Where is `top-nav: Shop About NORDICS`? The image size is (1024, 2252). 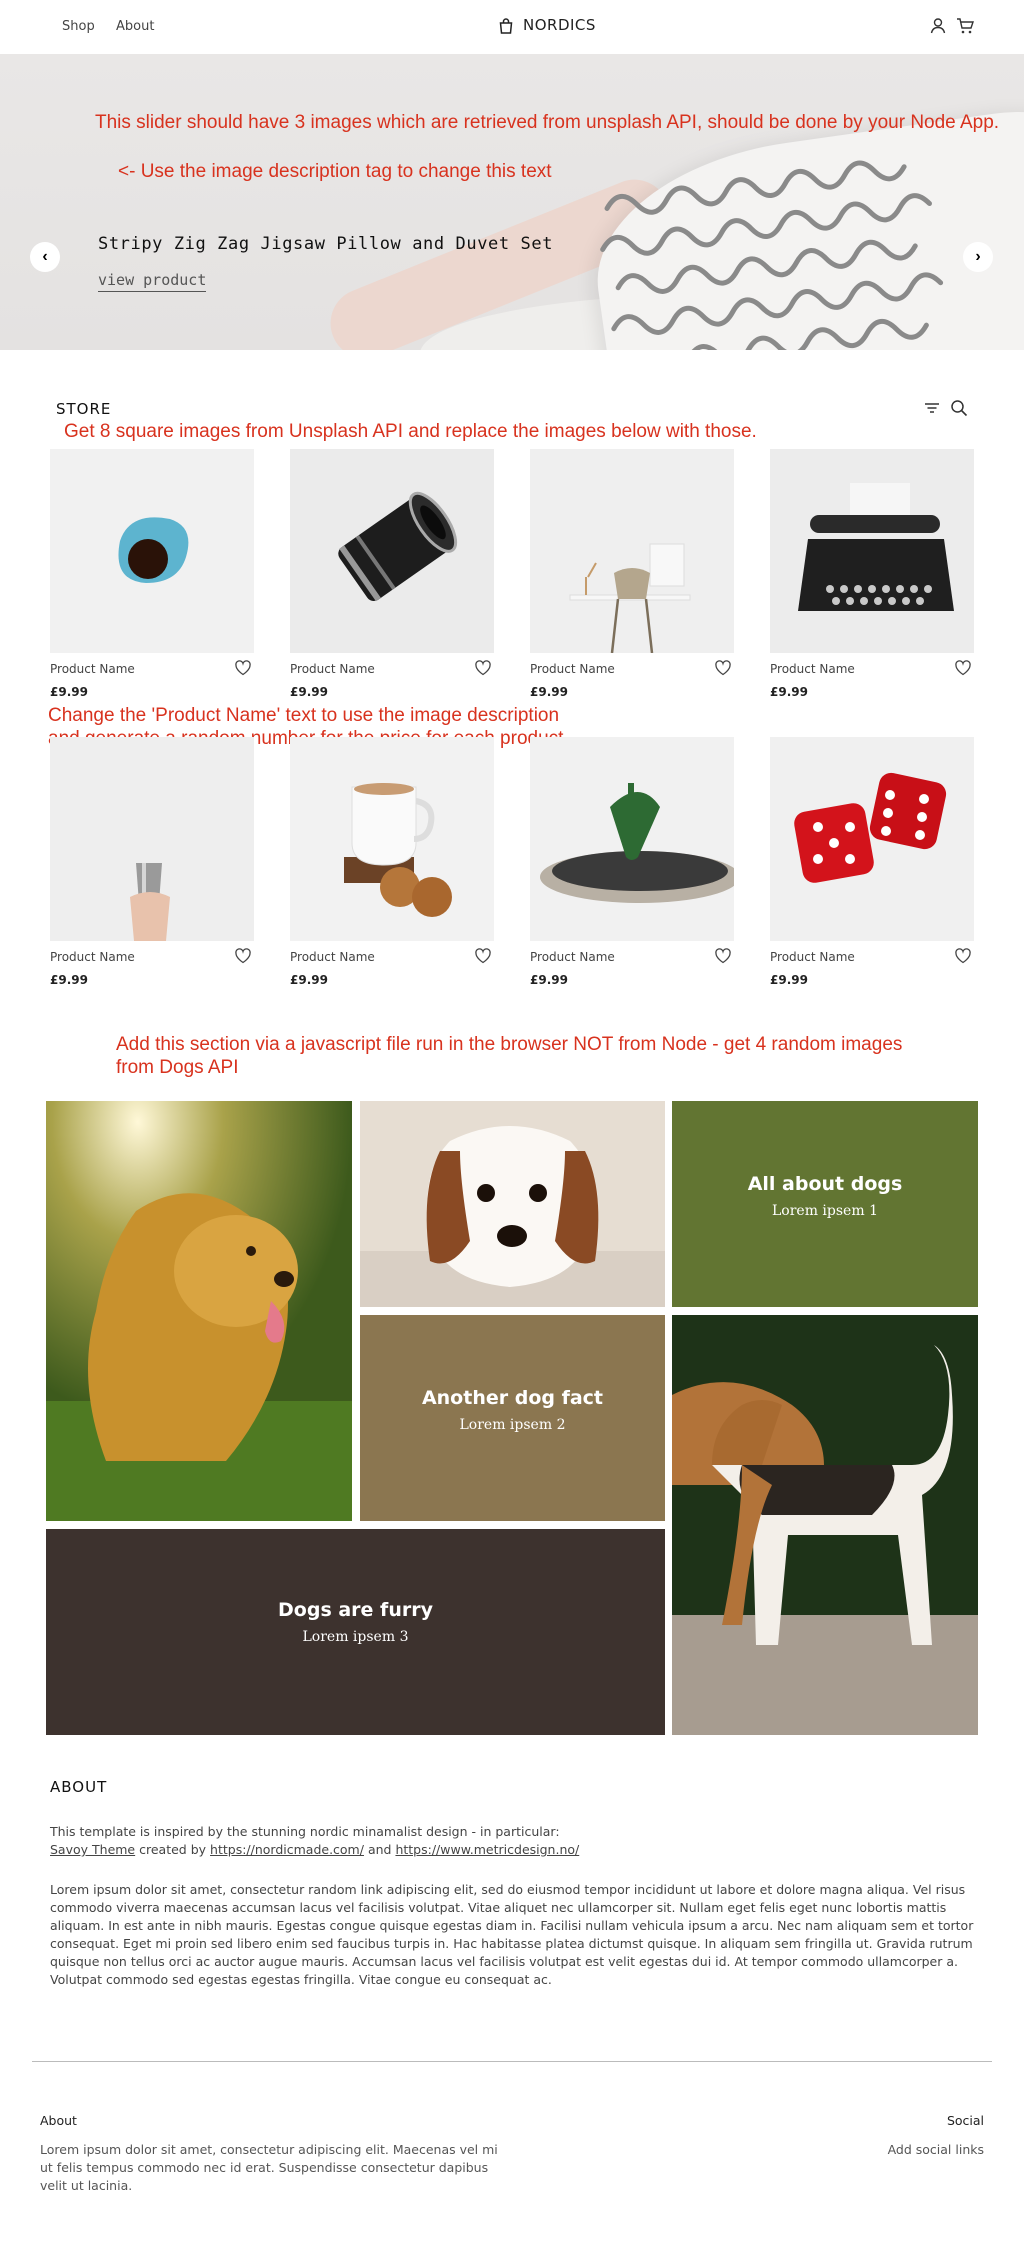 top-nav: Shop About NORDICS is located at coordinates (512, 27).